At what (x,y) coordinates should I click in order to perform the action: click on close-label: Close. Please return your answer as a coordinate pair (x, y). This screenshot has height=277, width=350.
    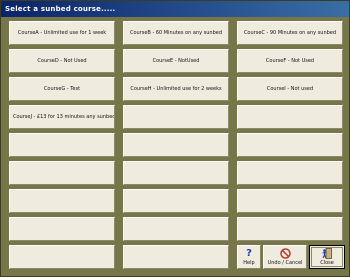
    Looking at the image, I should click on (327, 263).